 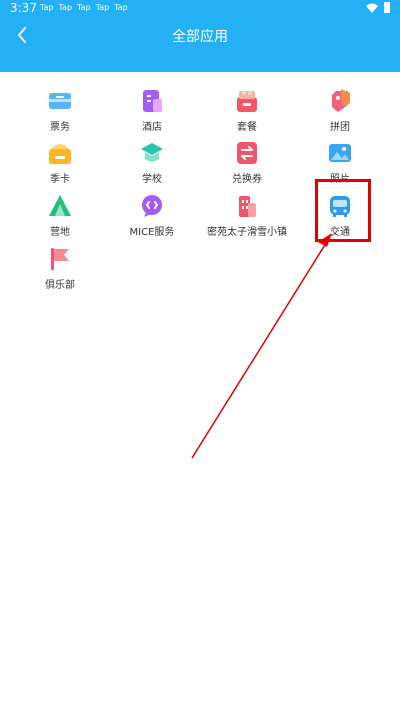 What do you see at coordinates (247, 218) in the screenshot?
I see `app-item-ski-town: 密苑太子滑雪小镇` at bounding box center [247, 218].